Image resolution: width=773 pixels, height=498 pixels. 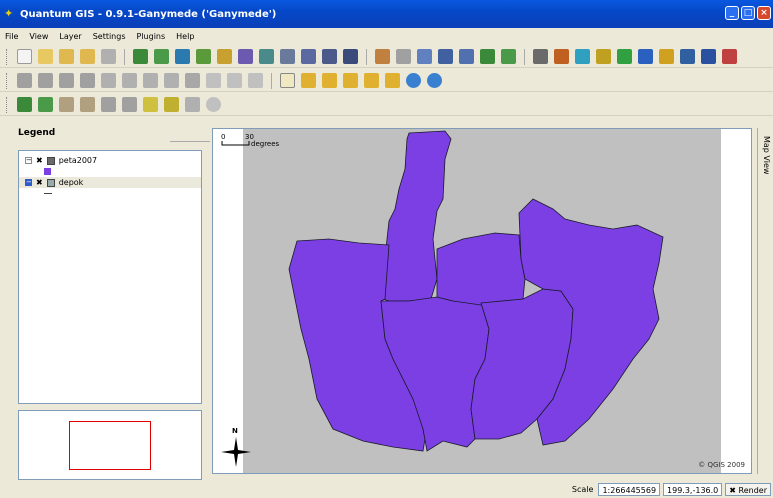 I want to click on quick-print-icon, so click(x=708, y=56).